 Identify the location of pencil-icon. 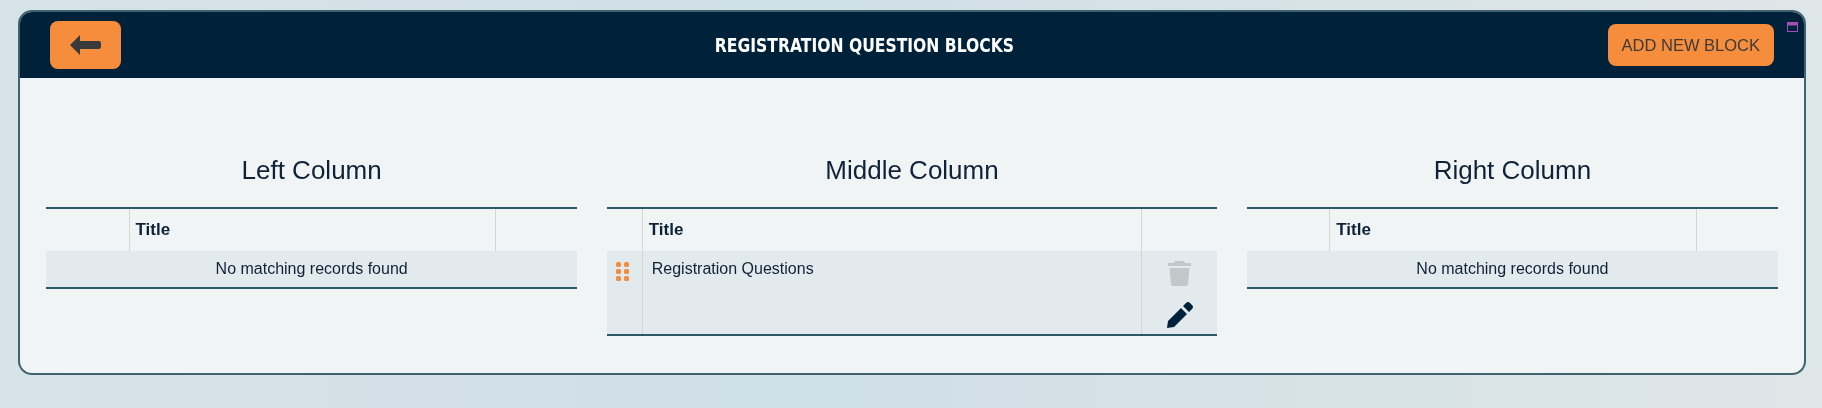
(1179, 314).